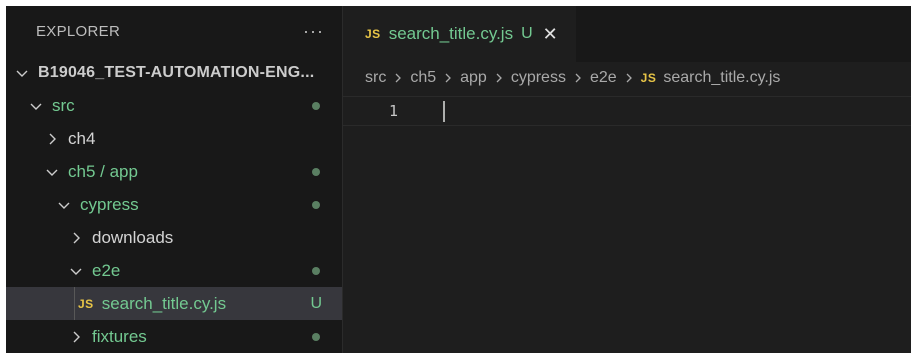  What do you see at coordinates (550, 34) in the screenshot?
I see `close-icon: ✕` at bounding box center [550, 34].